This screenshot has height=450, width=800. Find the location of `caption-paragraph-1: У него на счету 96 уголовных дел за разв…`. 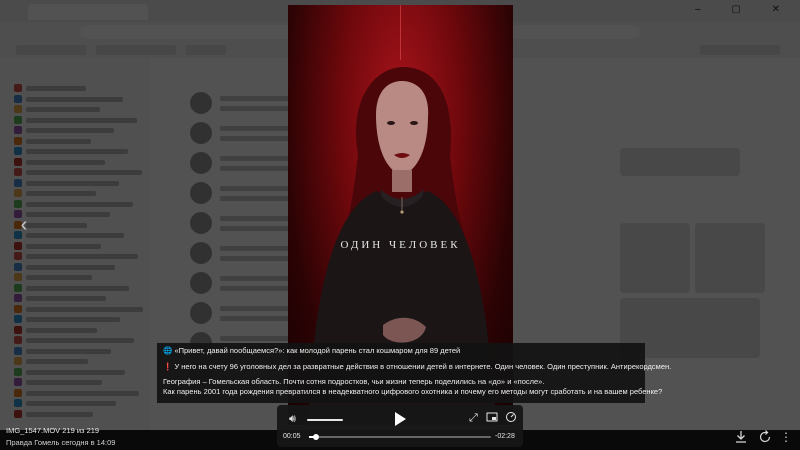

caption-paragraph-1: У него на счету 96 уголовных дел за разв… is located at coordinates (423, 366).